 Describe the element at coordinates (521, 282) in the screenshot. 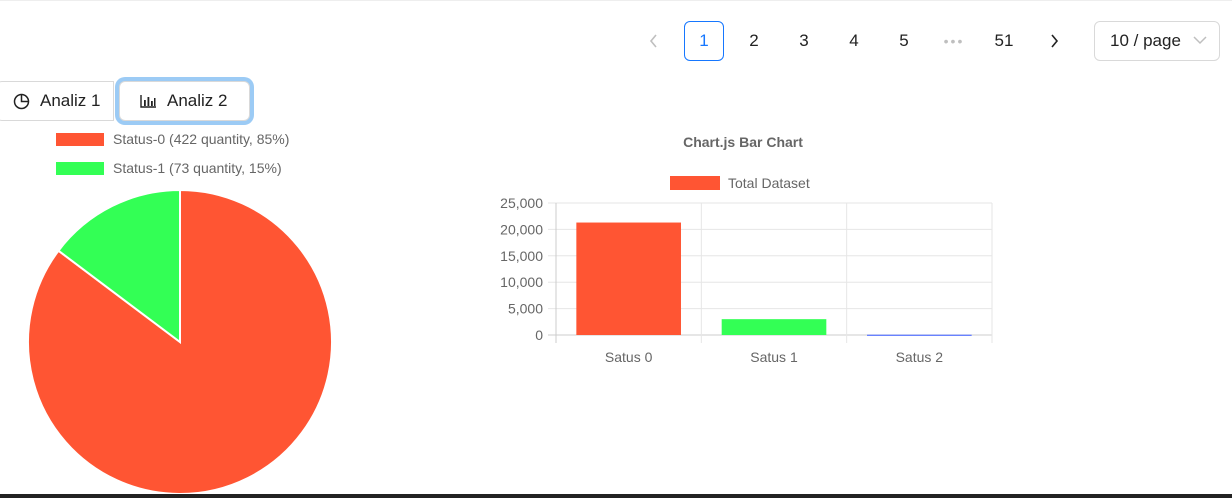

I see `y-tick-label: 10,000` at that location.